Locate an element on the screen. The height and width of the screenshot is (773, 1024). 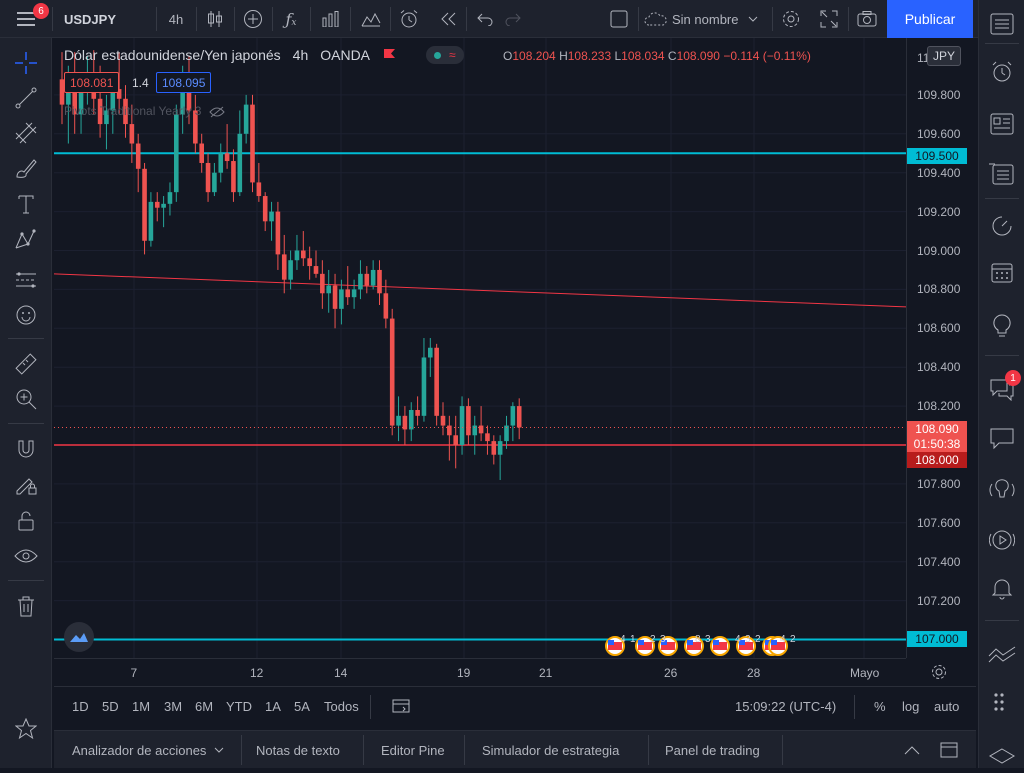
icon-tool is located at coordinates (26, 315).